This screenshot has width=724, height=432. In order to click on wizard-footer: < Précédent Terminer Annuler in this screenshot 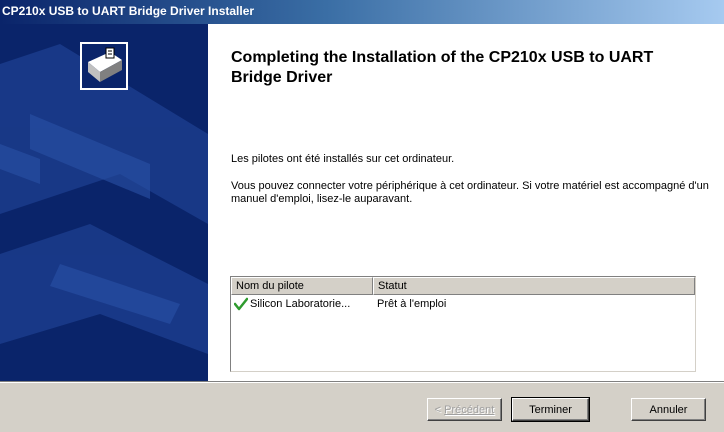, I will do `click(362, 407)`.